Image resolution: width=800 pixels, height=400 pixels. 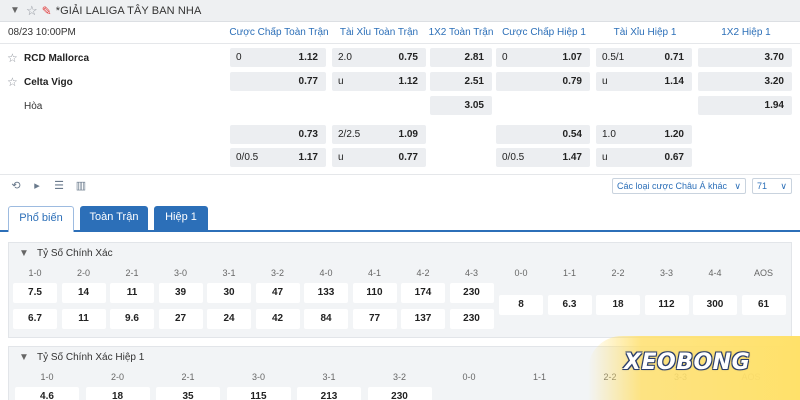 I want to click on odds-cell-1x2-away: 2.51, so click(x=461, y=81).